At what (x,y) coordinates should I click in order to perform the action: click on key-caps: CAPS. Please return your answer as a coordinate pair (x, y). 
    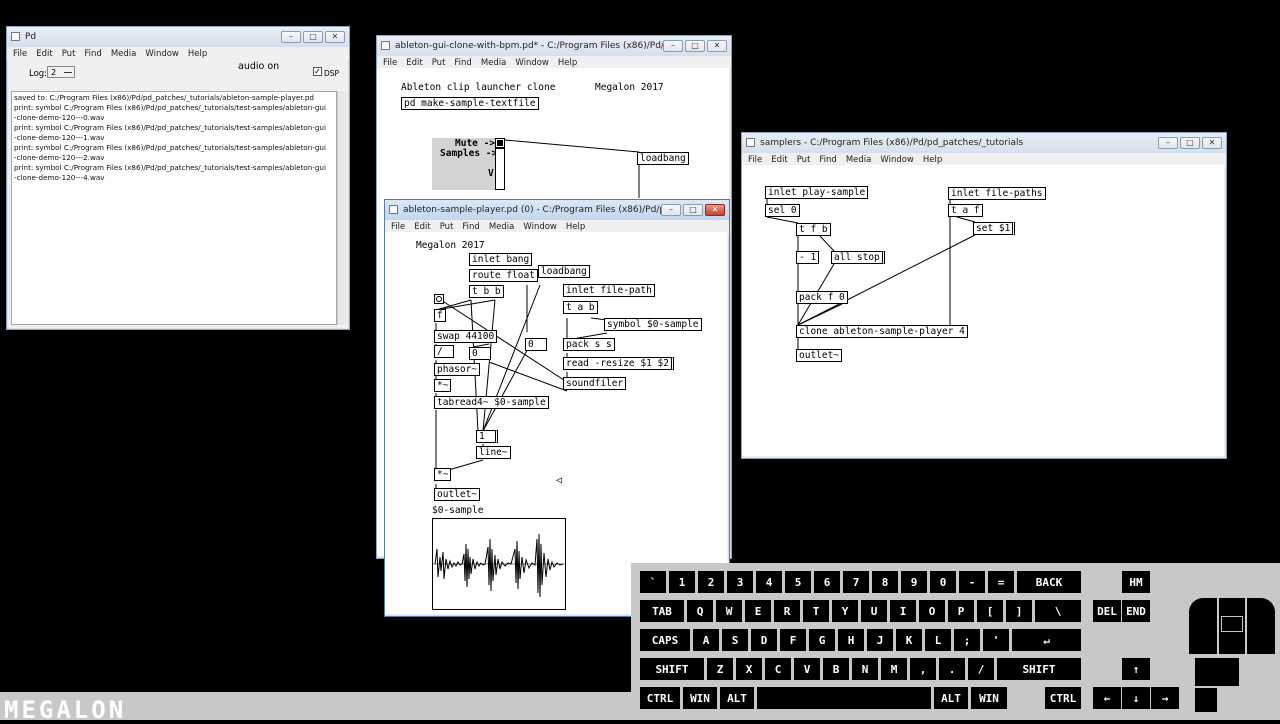
    Looking at the image, I should click on (665, 640).